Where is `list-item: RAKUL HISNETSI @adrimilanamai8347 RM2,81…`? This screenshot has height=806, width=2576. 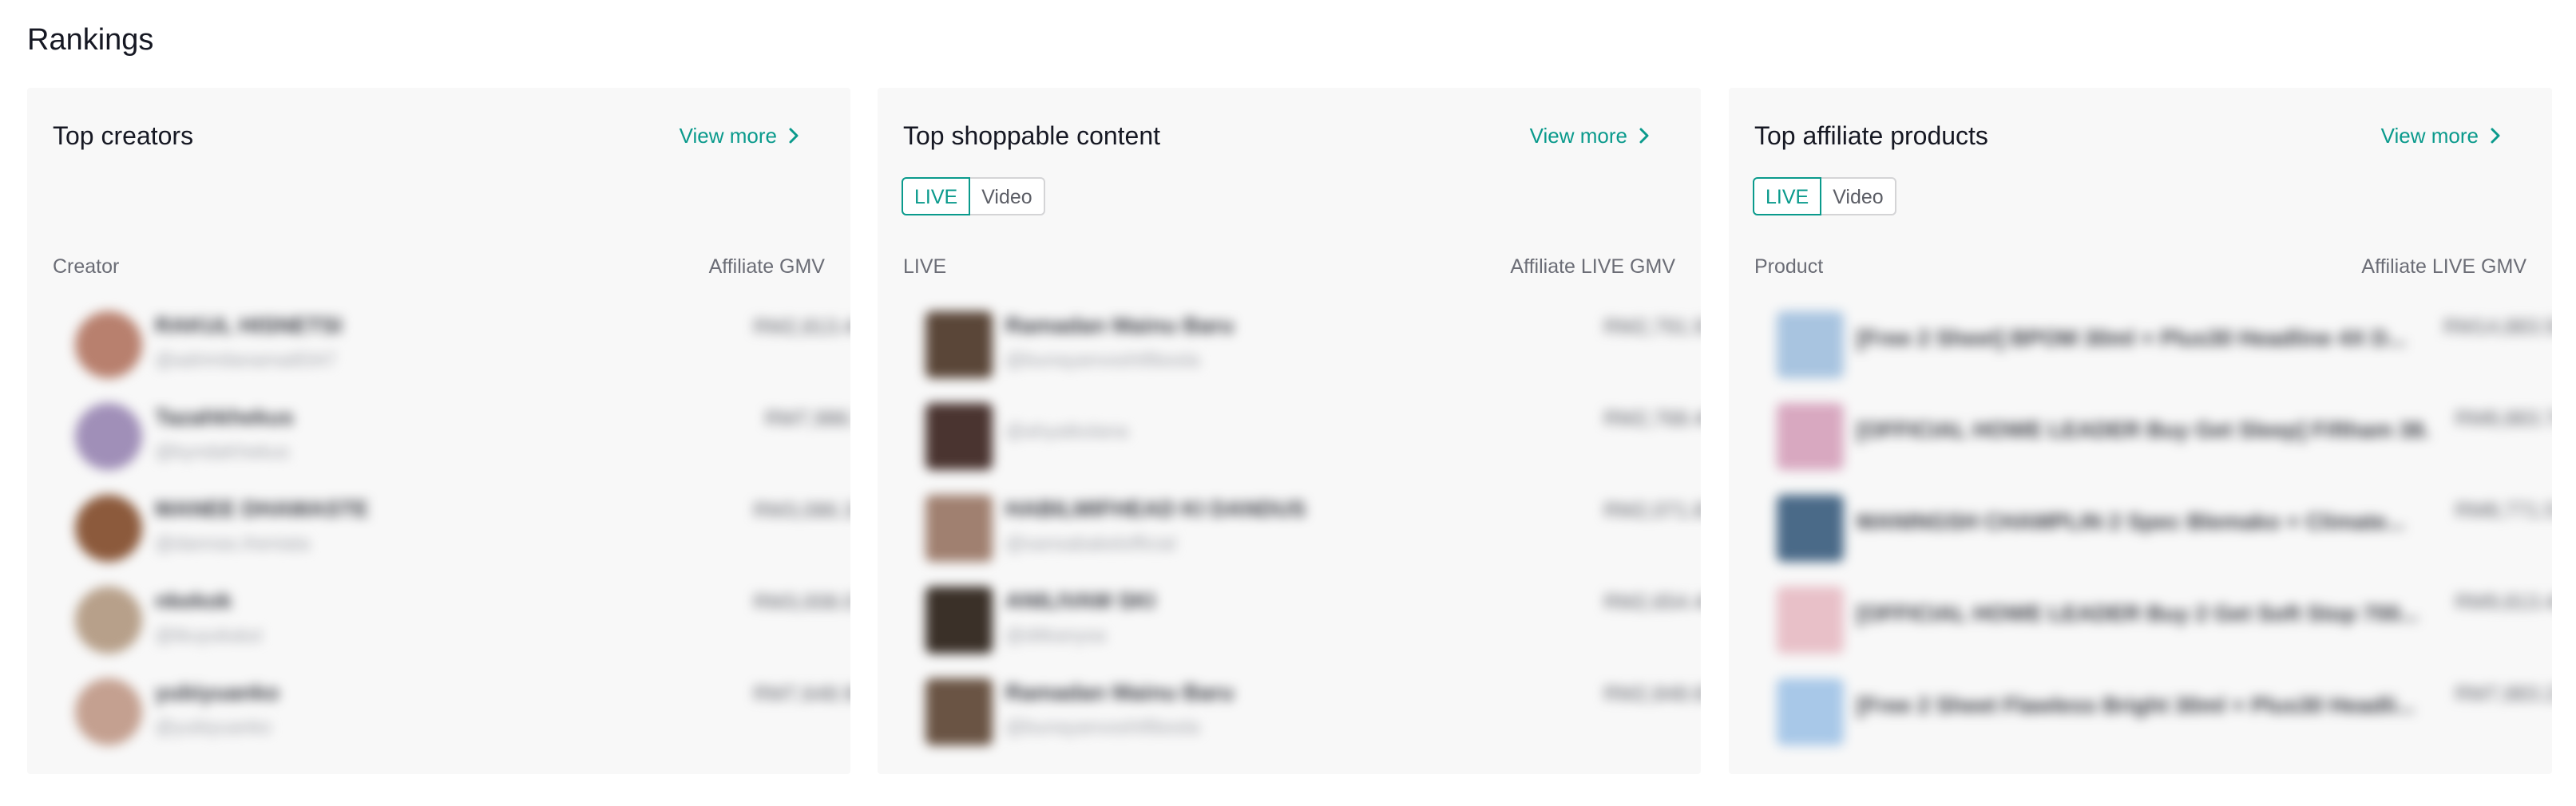 list-item: RAKUL HISNETSI @adrimilanamai8347 RM2,81… is located at coordinates (462, 345).